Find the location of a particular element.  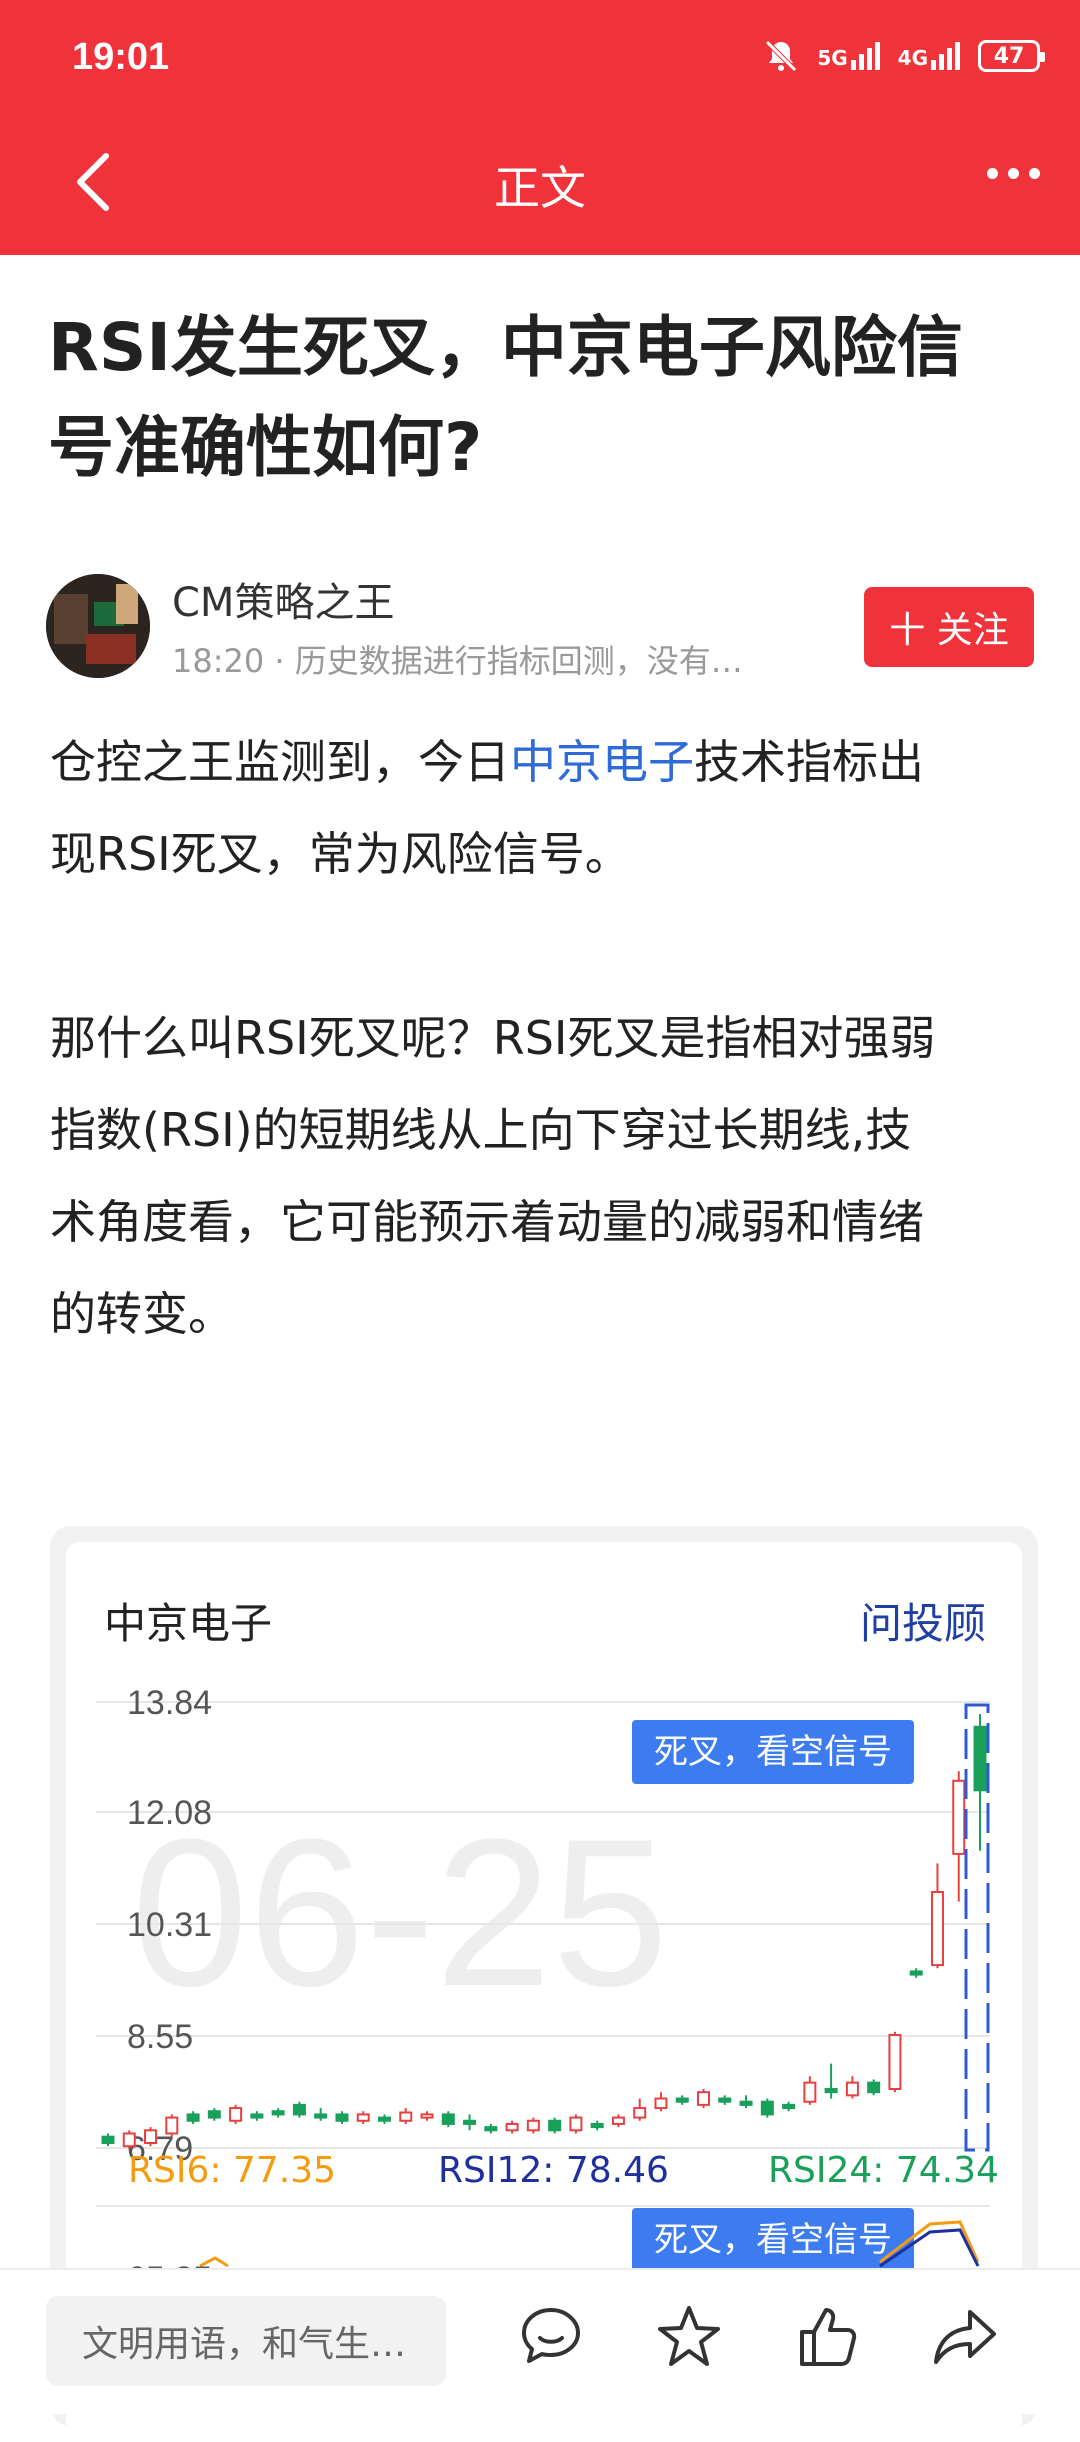

mute-bell-icon is located at coordinates (781, 56).